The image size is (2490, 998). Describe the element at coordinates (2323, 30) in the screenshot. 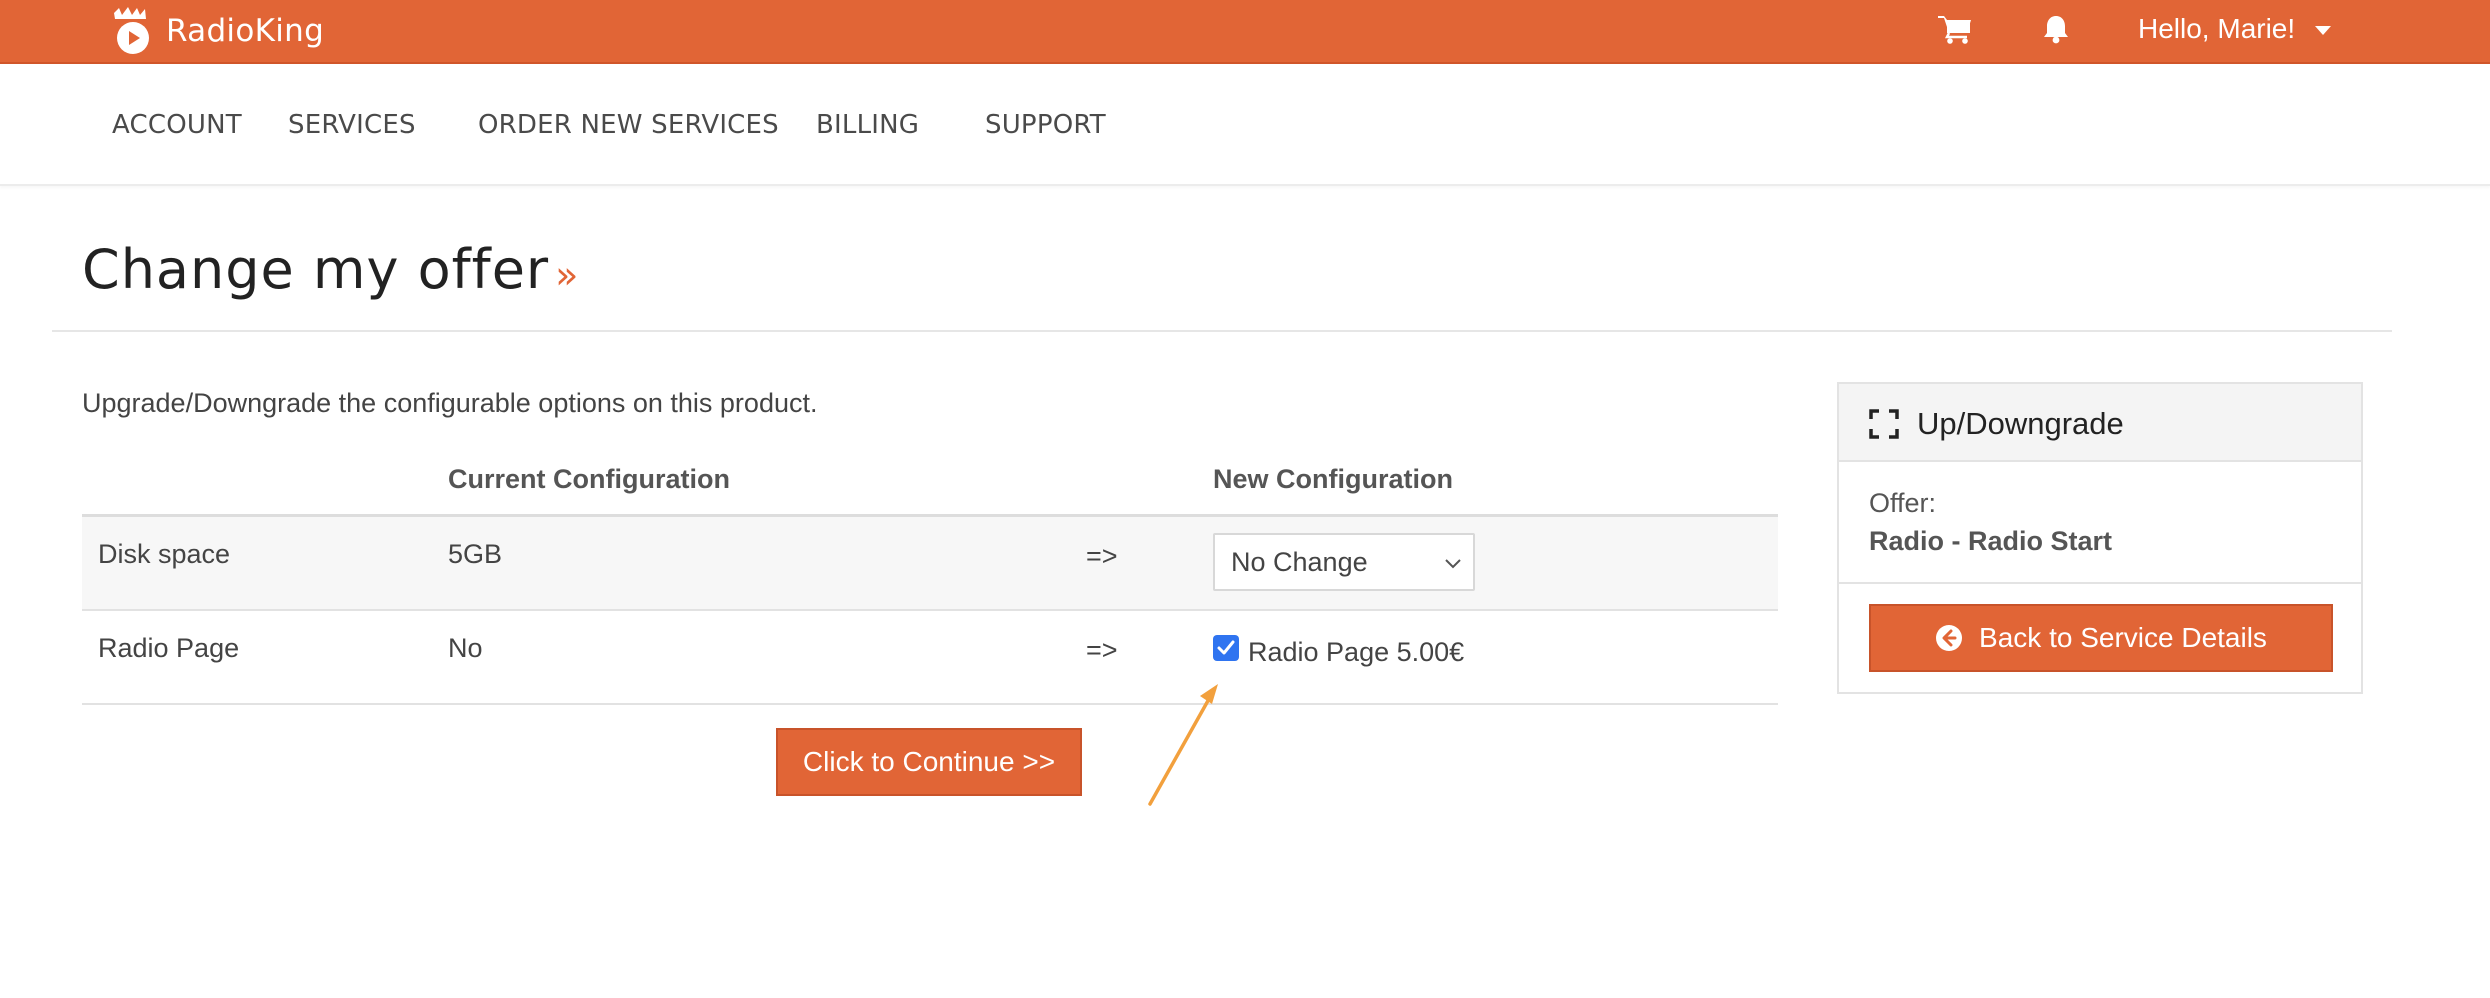

I see `caret-down-icon` at that location.